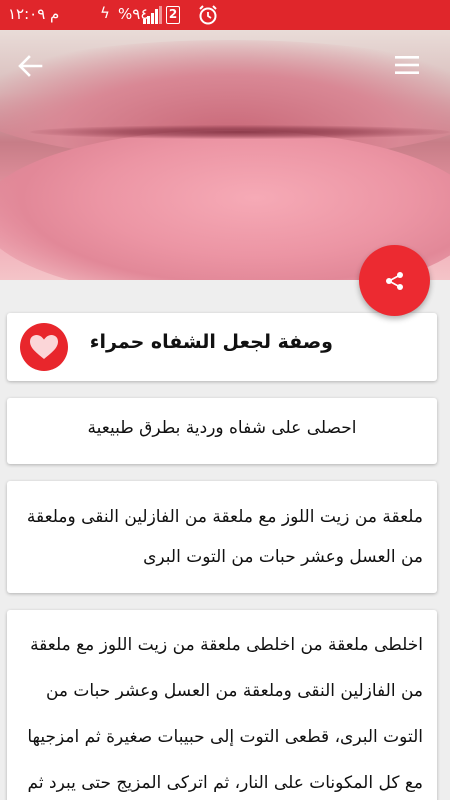 The image size is (450, 800). I want to click on recipe-subtitle: احصلى على شفاه وردية بطرق طبيعية, so click(222, 428).